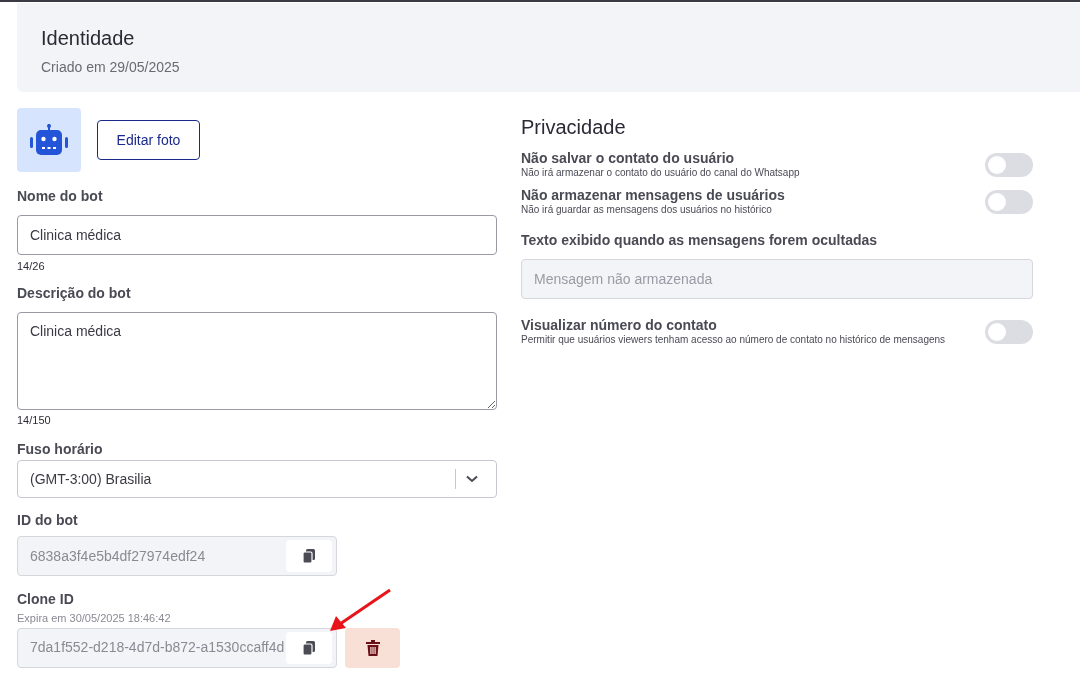 This screenshot has height=679, width=1080. Describe the element at coordinates (660, 172) in the screenshot. I see `setting-description: Não irá armazenar o contato do usuário do canal do Whatsapp` at that location.